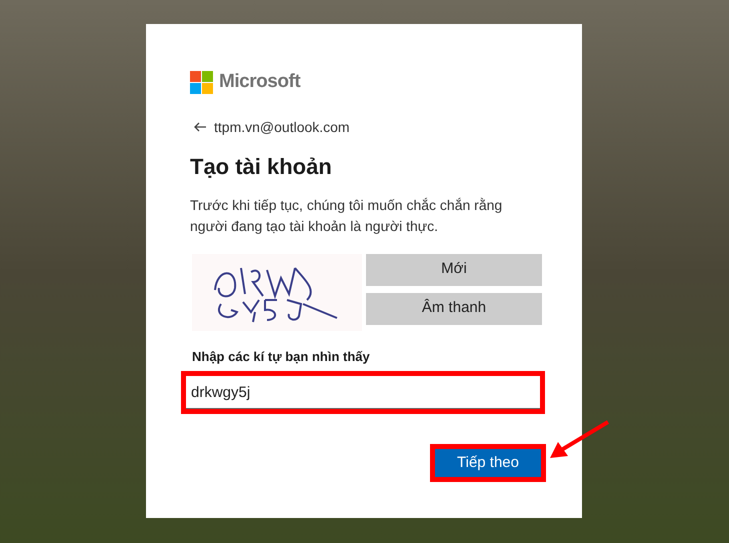 This screenshot has height=543, width=729. What do you see at coordinates (488, 463) in the screenshot?
I see `next-button: Tiếp theo` at bounding box center [488, 463].